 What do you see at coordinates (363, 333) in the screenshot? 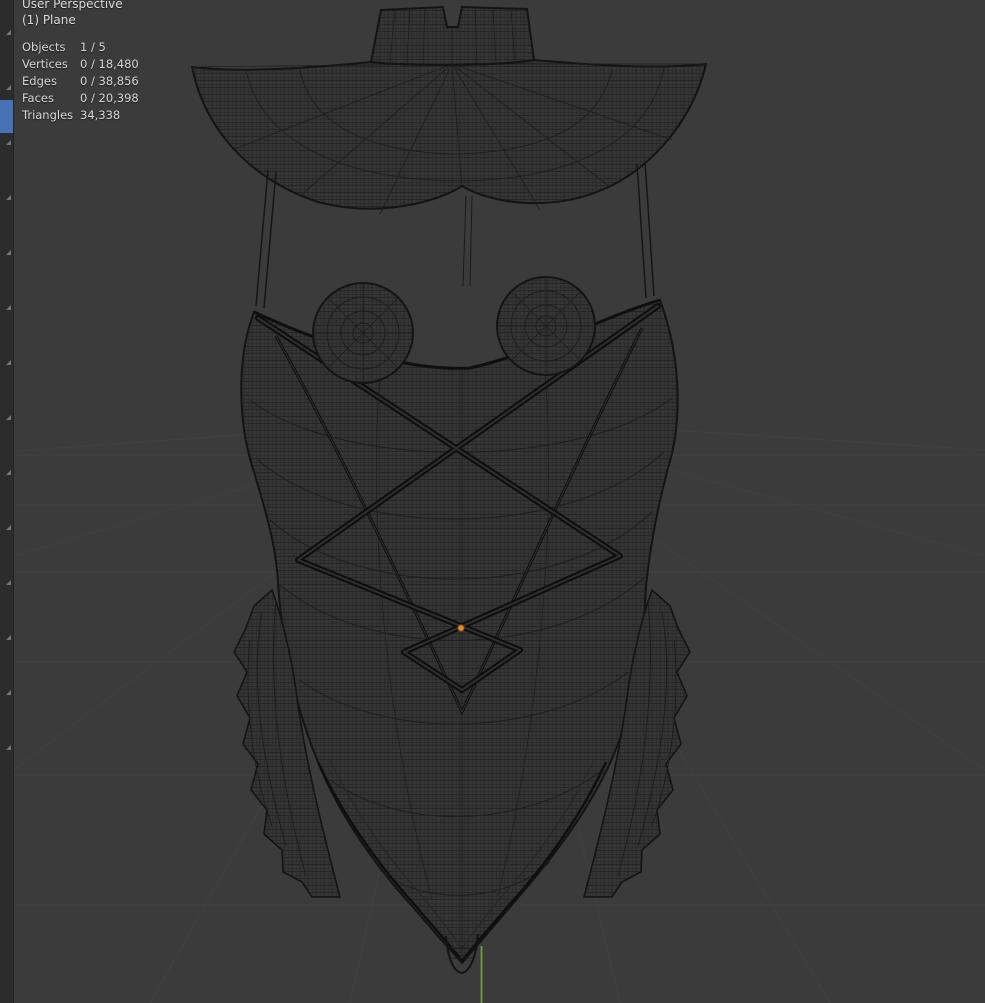
I see `cup-circle-left` at bounding box center [363, 333].